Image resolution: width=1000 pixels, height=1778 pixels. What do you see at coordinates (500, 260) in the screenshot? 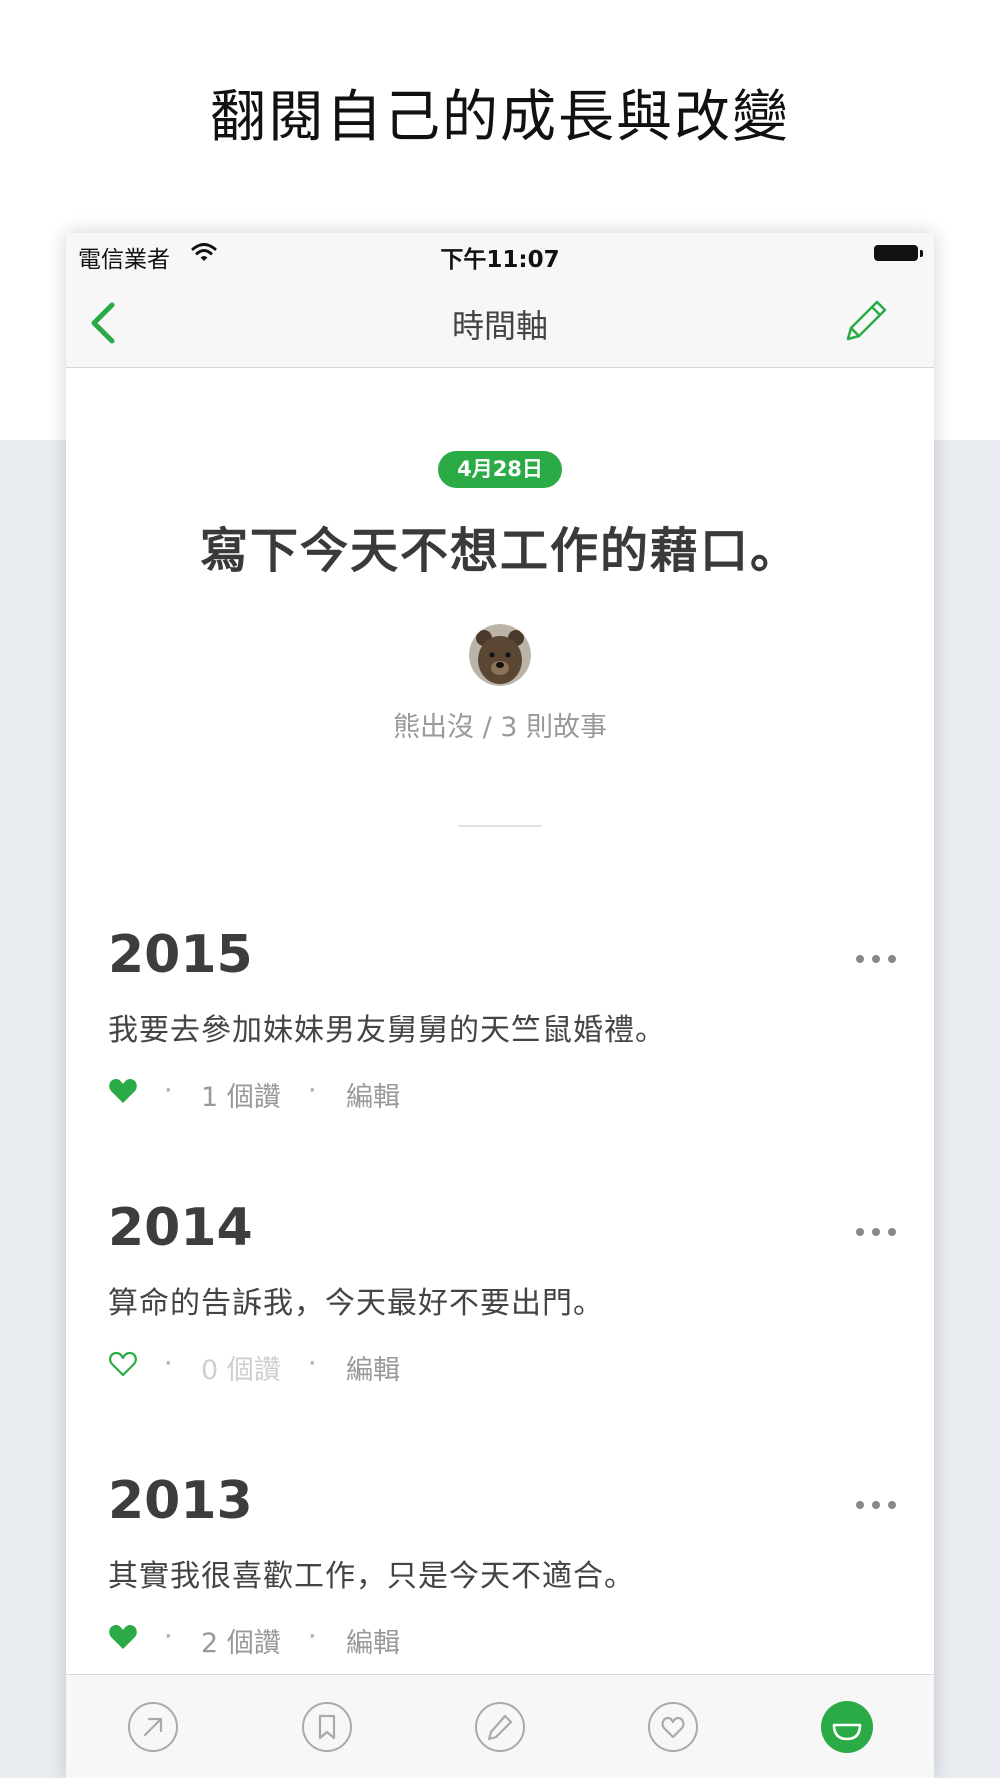
I see `clock: 下午11:07` at bounding box center [500, 260].